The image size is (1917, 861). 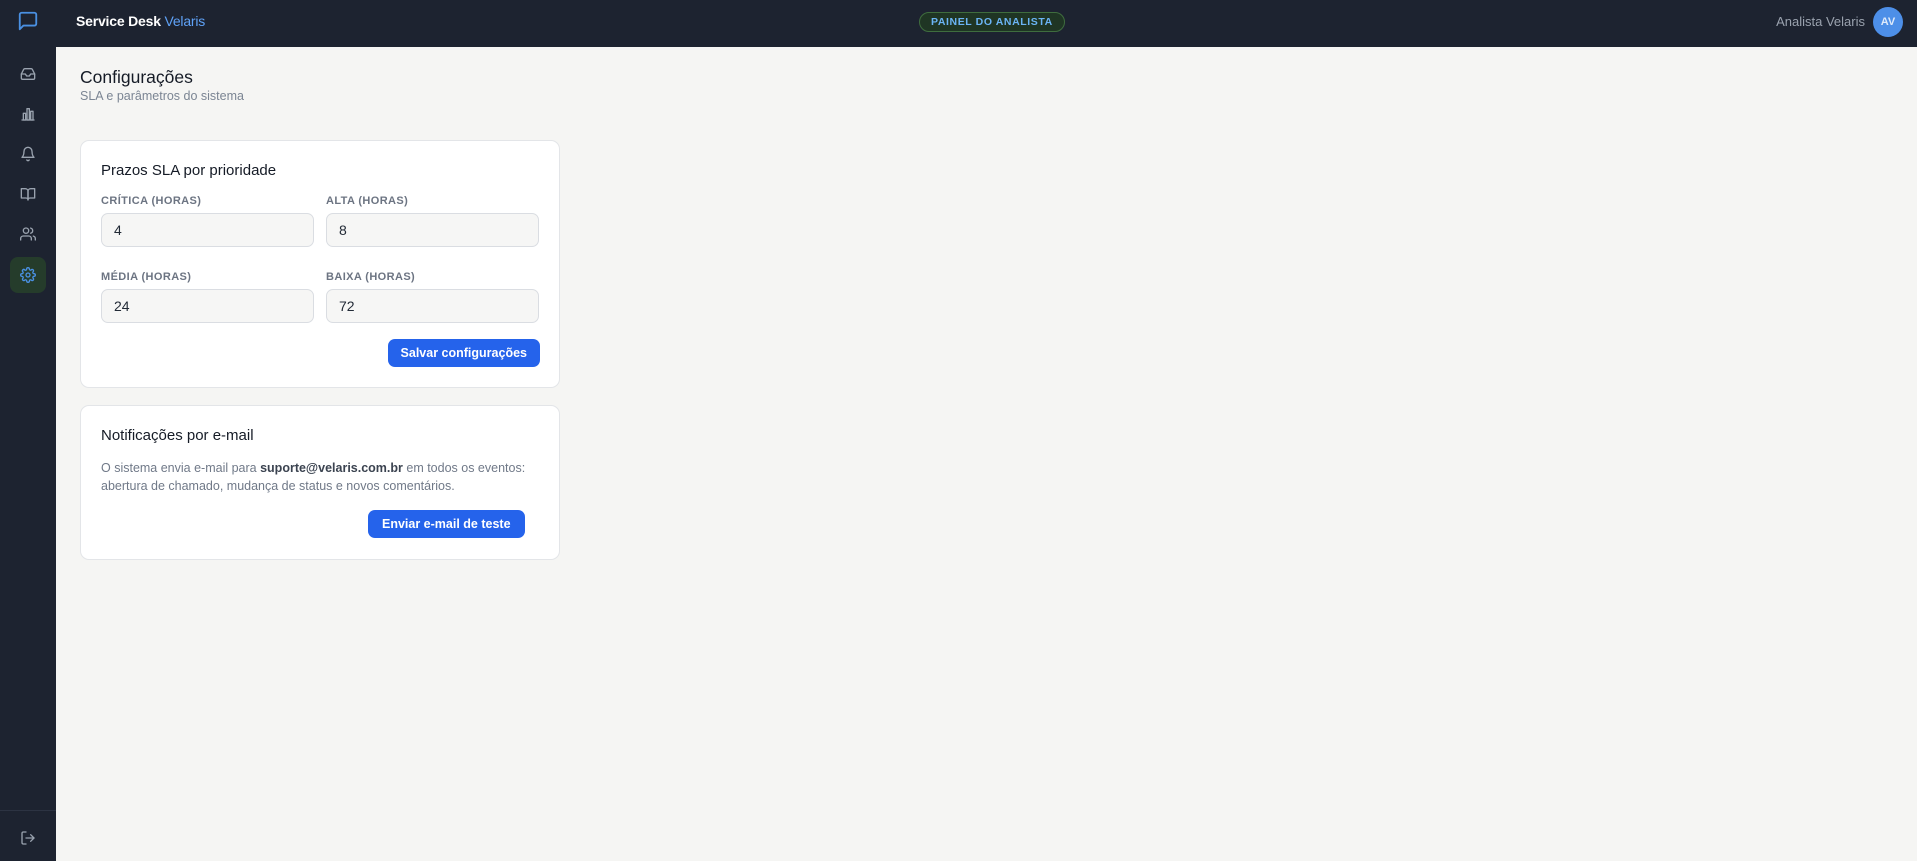 I want to click on avatar: AV, so click(x=1888, y=22).